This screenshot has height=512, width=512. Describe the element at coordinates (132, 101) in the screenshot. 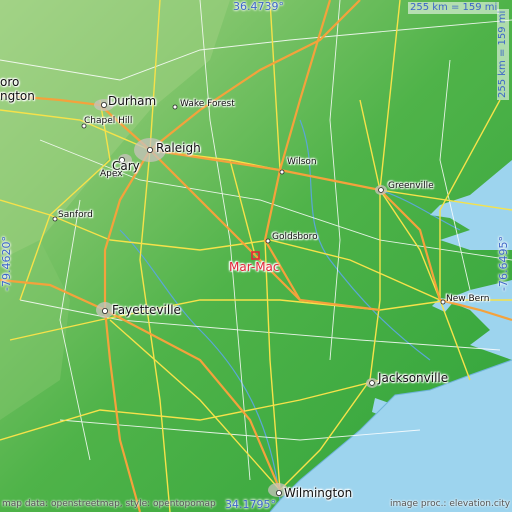

I see `city-label-durham: Durham` at that location.